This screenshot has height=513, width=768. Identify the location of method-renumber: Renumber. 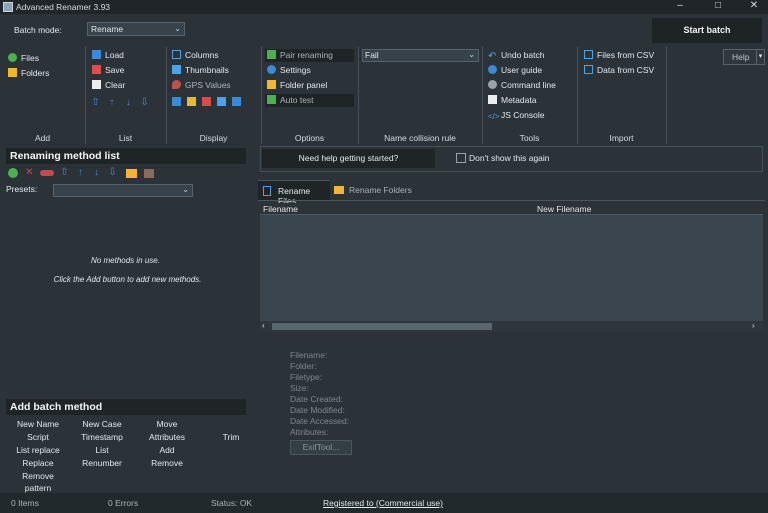
(102, 463).